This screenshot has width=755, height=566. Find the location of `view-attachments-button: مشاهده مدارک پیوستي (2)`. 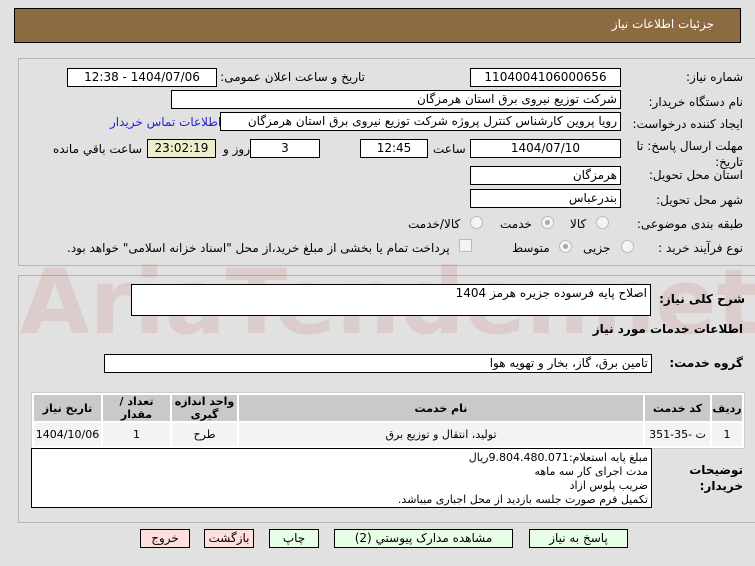

view-attachments-button: مشاهده مدارک پیوستي (2) is located at coordinates (423, 538).